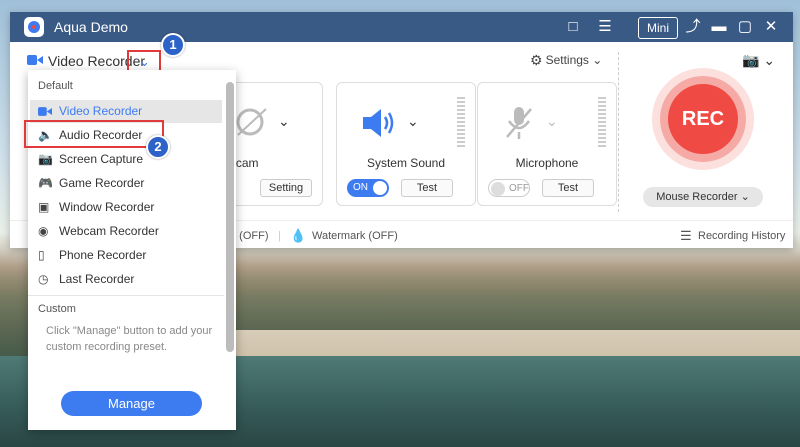 The width and height of the screenshot is (800, 447). I want to click on mic-meter, so click(602, 123).